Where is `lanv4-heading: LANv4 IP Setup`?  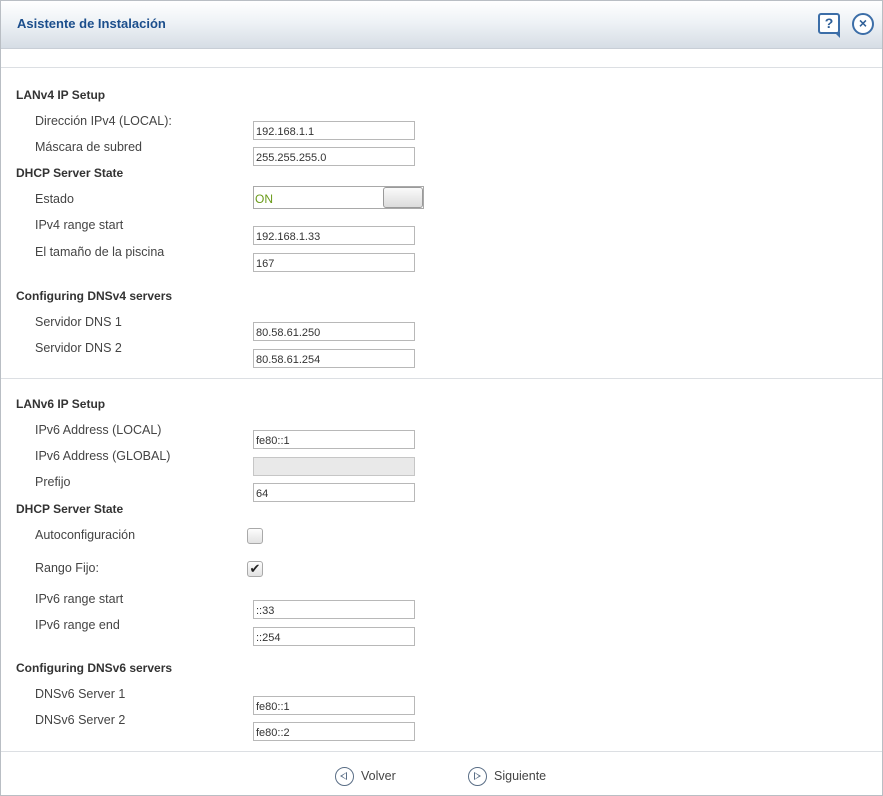 lanv4-heading: LANv4 IP Setup is located at coordinates (61, 95).